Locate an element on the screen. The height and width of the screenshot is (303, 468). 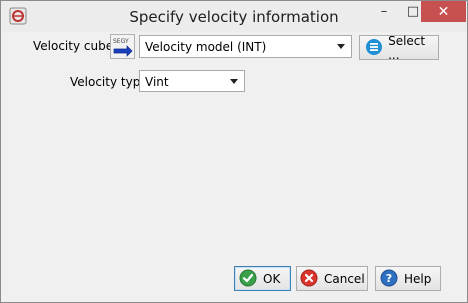
cancel-button-label: Cancel is located at coordinates (344, 278).